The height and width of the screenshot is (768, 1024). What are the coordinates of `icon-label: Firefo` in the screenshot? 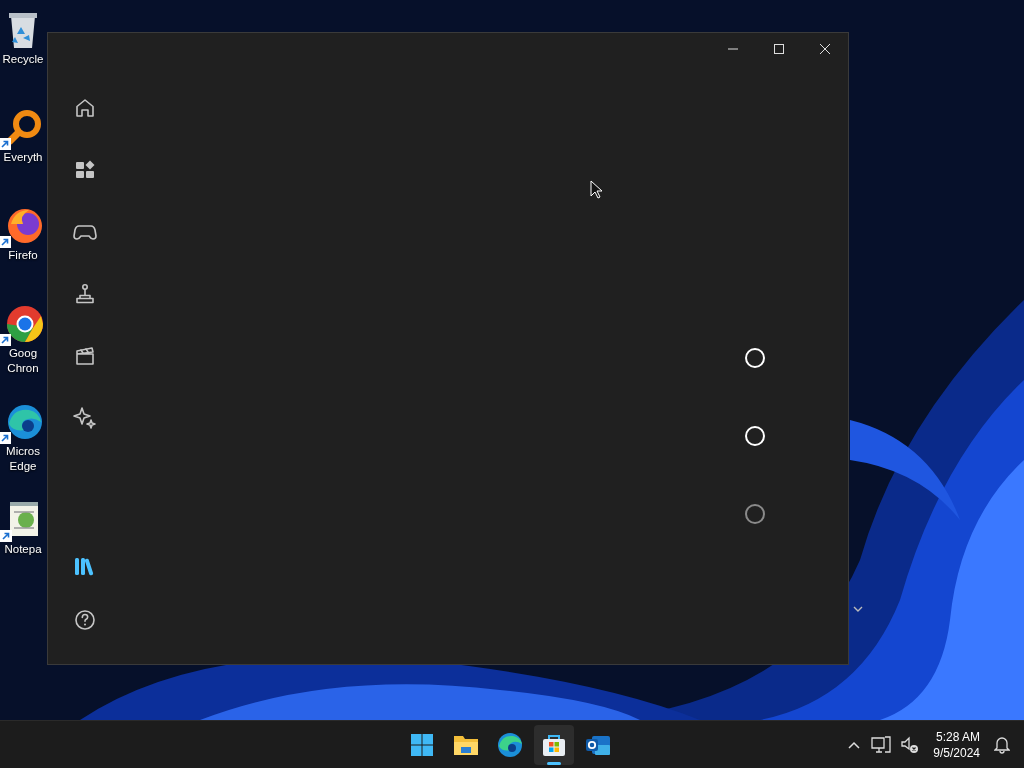 It's located at (23, 255).